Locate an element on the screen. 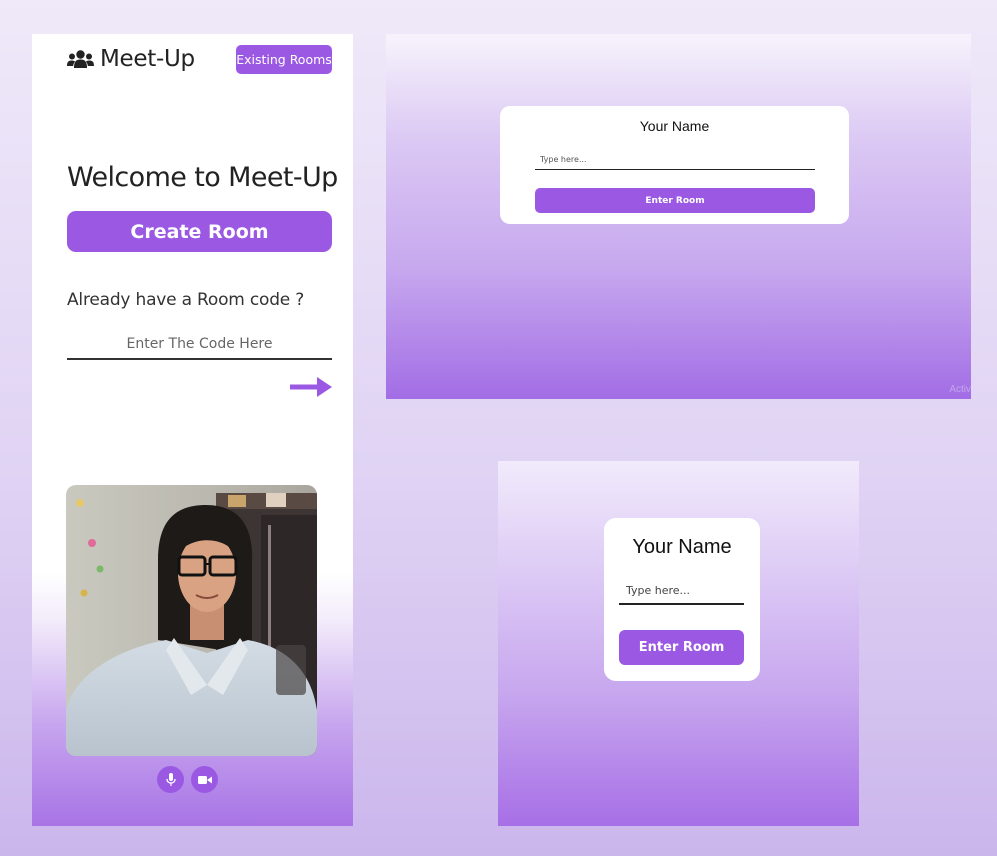  activation-watermark: Activ is located at coordinates (960, 389).